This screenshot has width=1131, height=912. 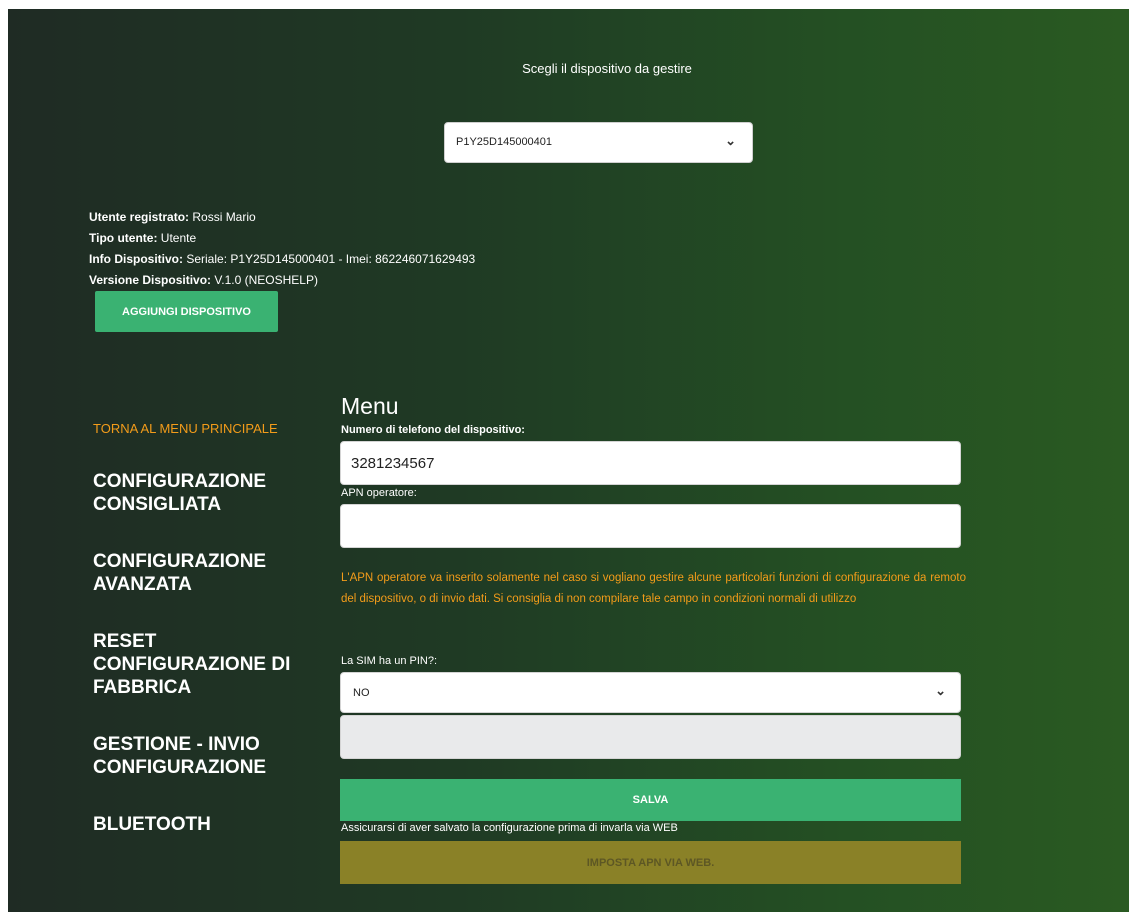 I want to click on add-device-button: AGGIUNGI DISPOSITIVO, so click(x=186, y=311).